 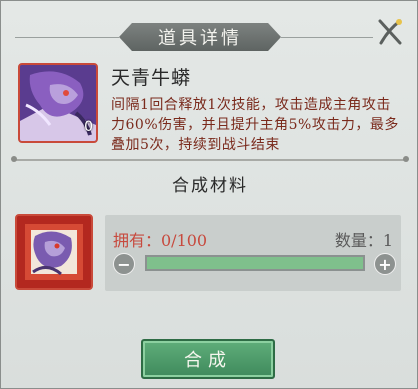 I want to click on item-icon: 0, so click(x=58, y=103).